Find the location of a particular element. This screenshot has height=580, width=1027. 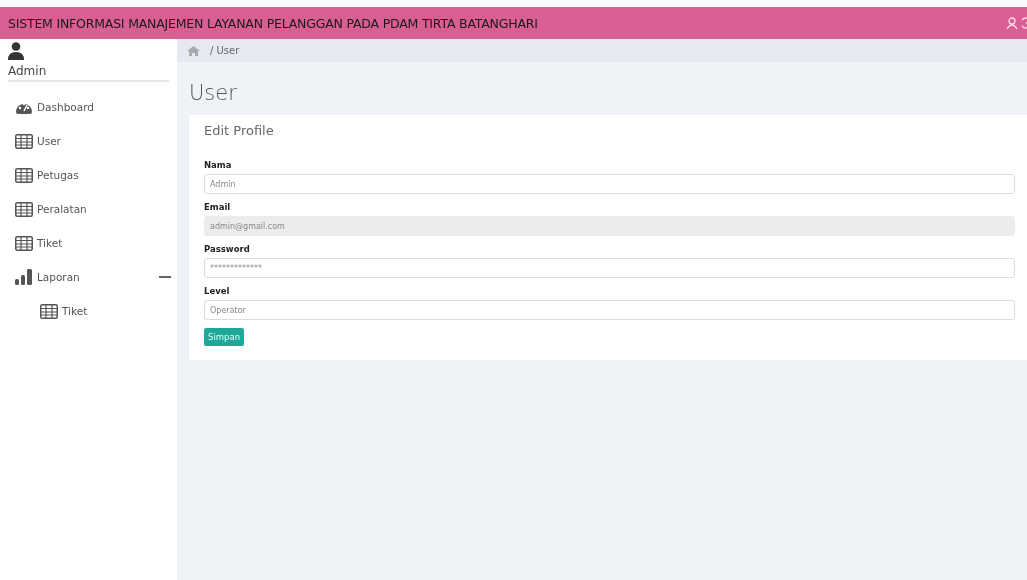

page-title: User is located at coordinates (213, 93).